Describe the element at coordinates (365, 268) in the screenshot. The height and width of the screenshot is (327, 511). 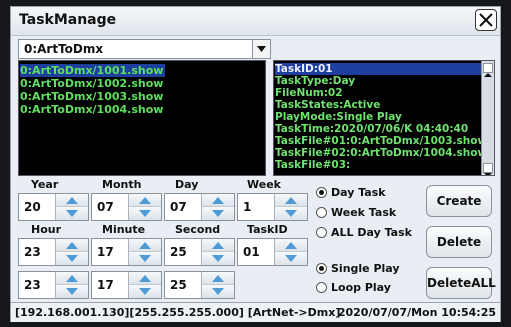
I see `radio-label: Single Play` at that location.